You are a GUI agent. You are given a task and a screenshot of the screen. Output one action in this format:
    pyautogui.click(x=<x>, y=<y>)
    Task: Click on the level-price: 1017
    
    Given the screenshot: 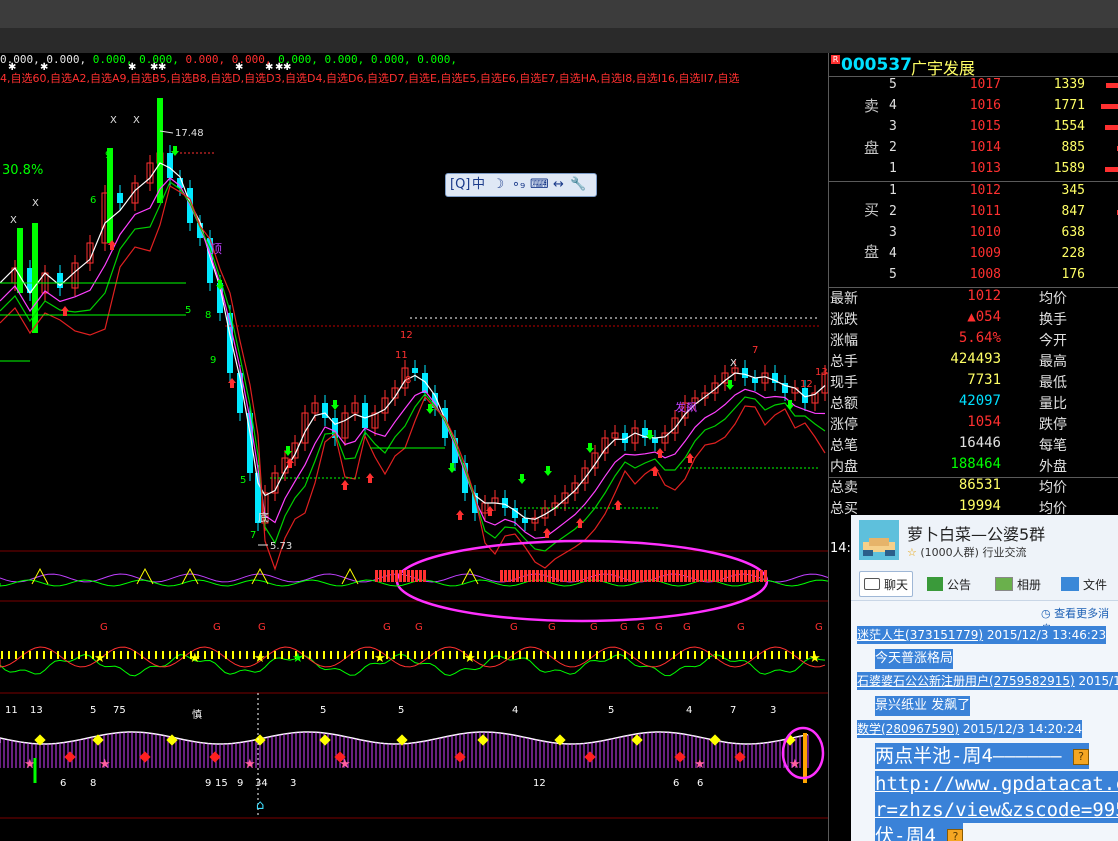 What is the action you would take?
    pyautogui.click(x=985, y=84)
    